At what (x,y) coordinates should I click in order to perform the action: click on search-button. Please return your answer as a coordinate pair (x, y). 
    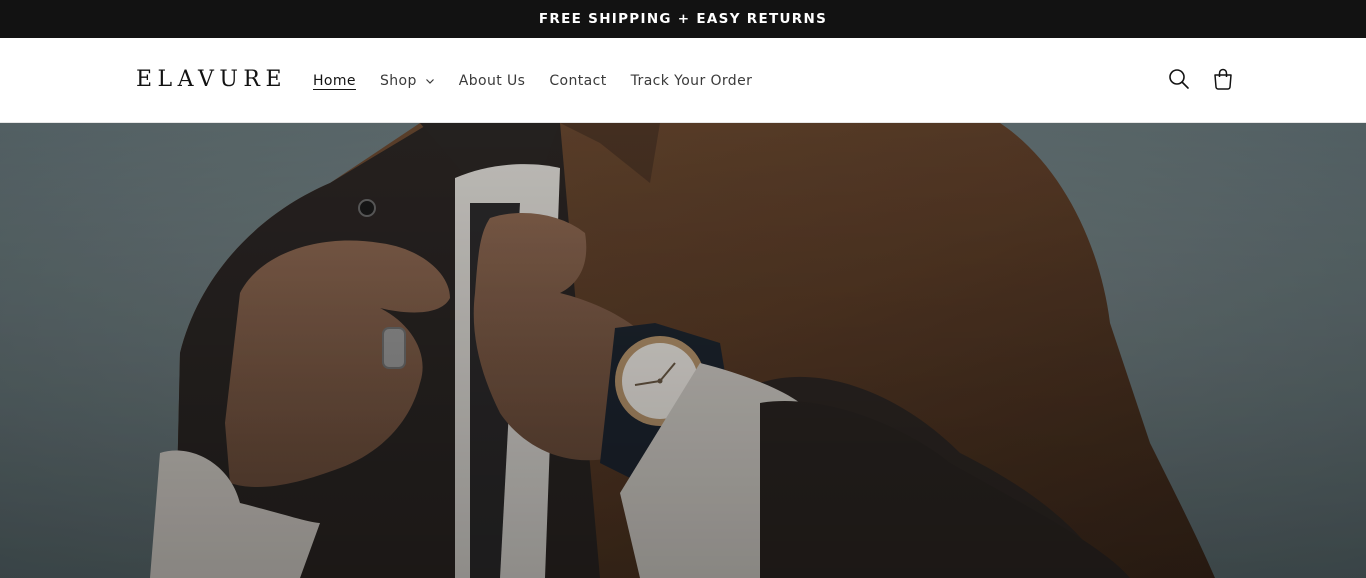
    Looking at the image, I should click on (1179, 79).